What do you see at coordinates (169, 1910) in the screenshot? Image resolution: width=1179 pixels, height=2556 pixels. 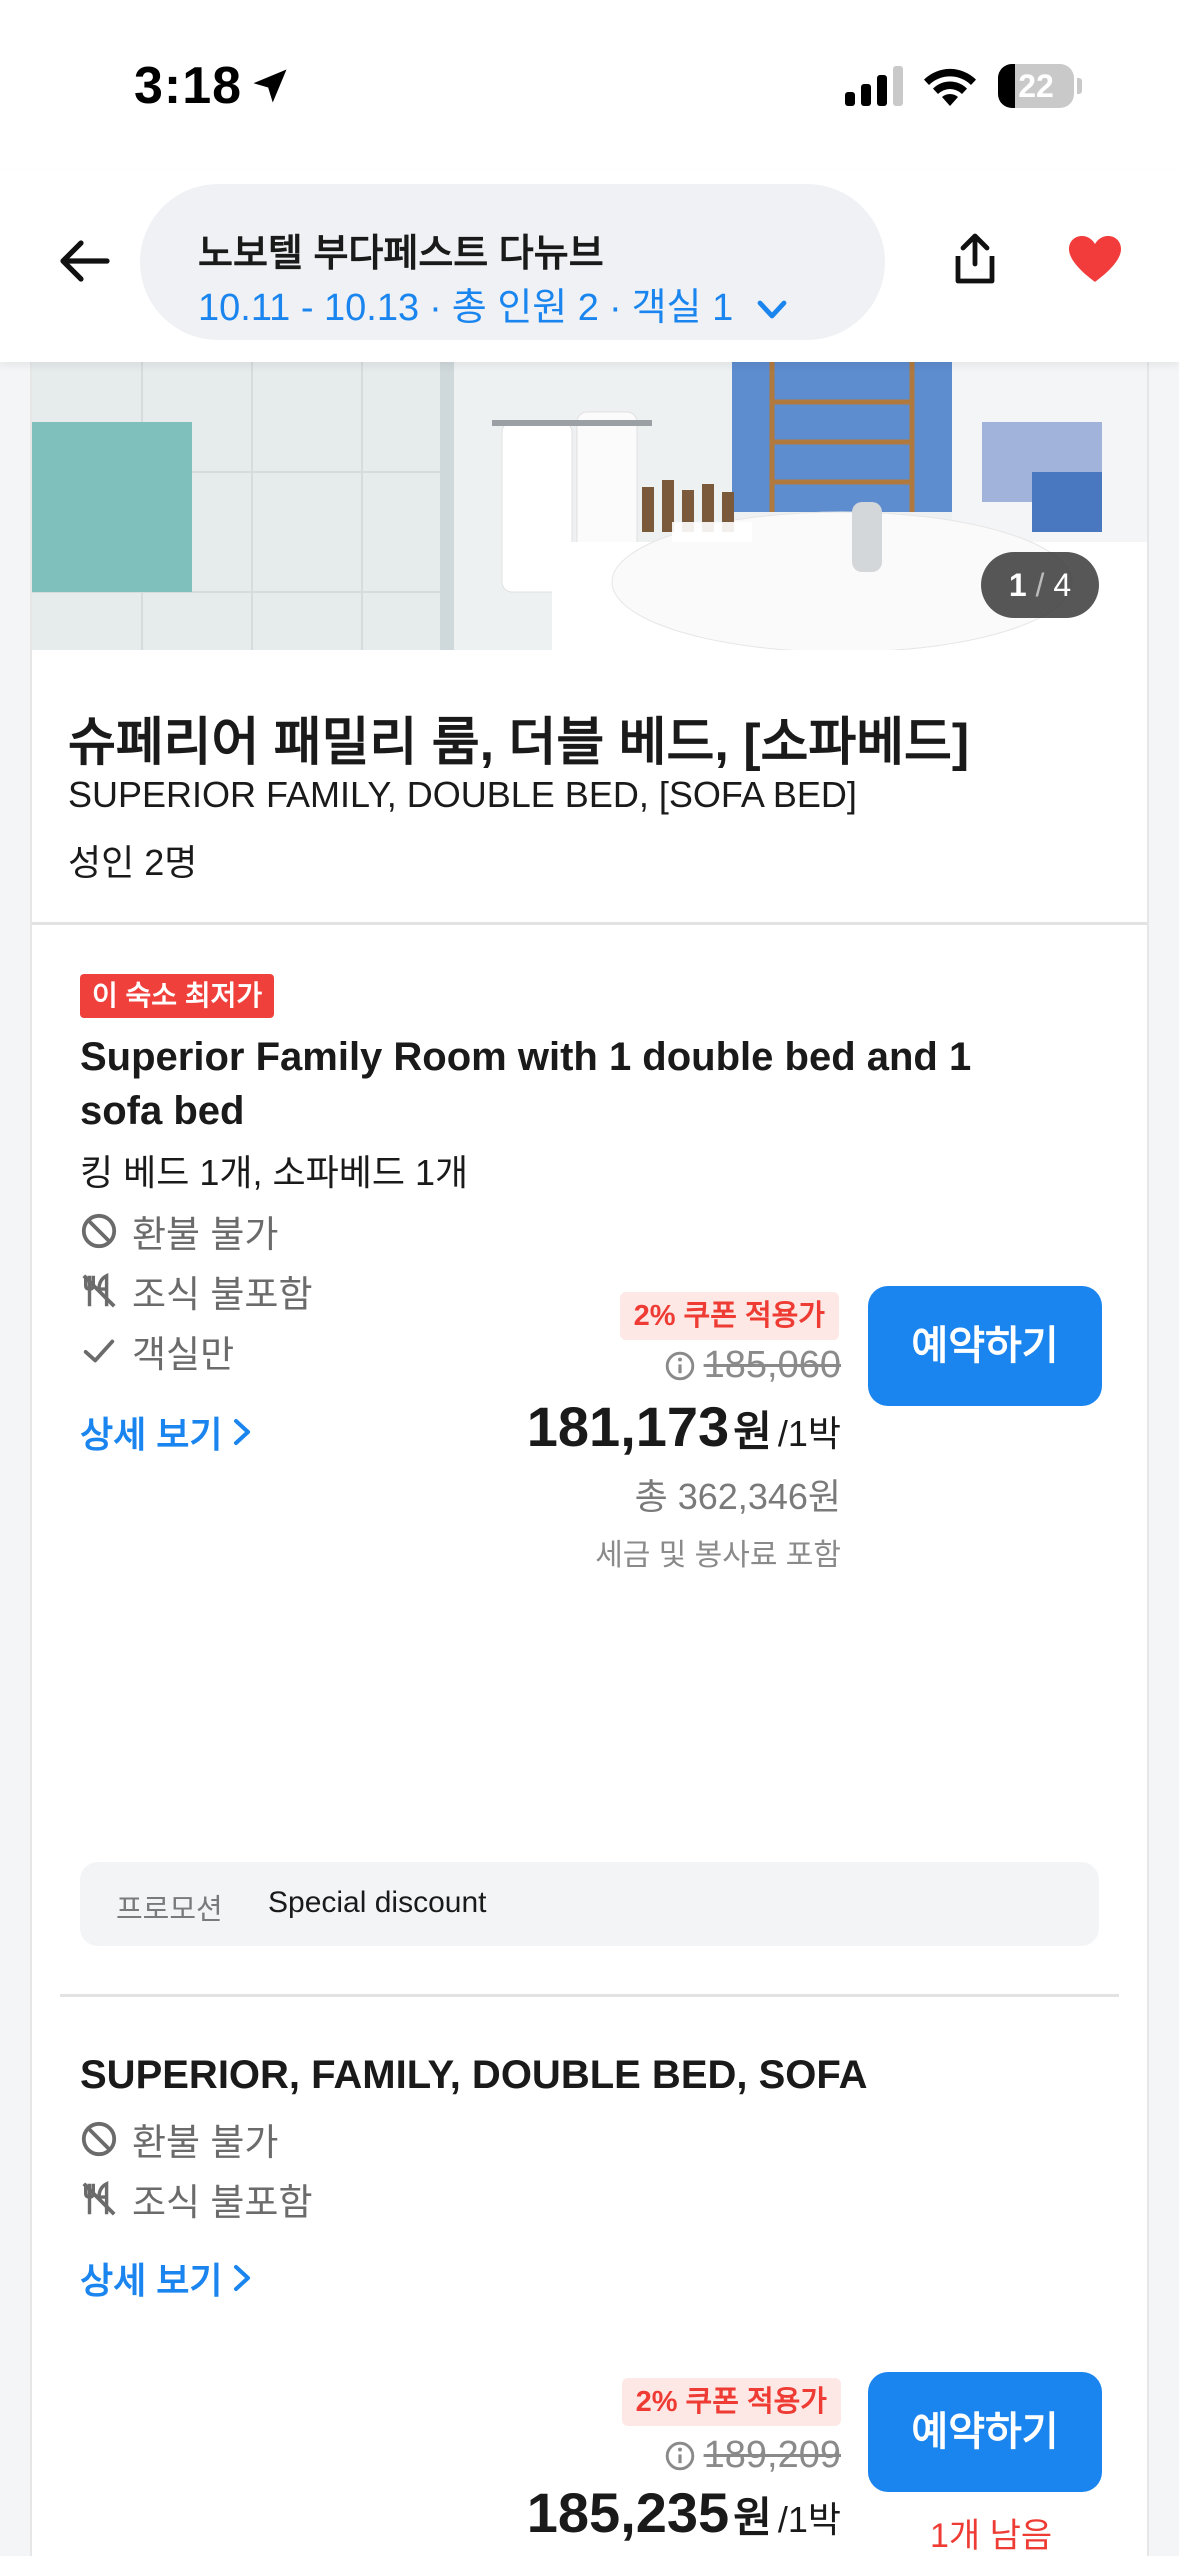 I see `promotion-label: 프로모션` at bounding box center [169, 1910].